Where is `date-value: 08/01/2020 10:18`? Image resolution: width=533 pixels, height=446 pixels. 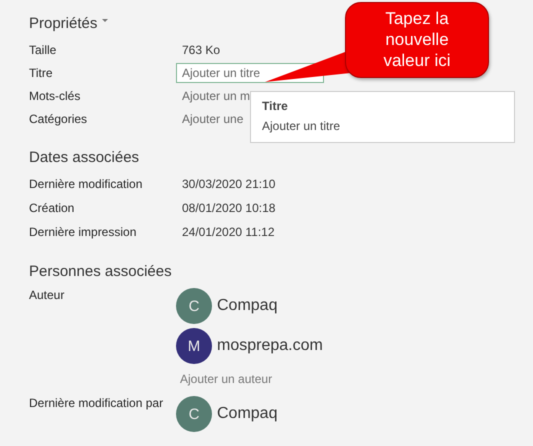 date-value: 08/01/2020 10:18 is located at coordinates (228, 208).